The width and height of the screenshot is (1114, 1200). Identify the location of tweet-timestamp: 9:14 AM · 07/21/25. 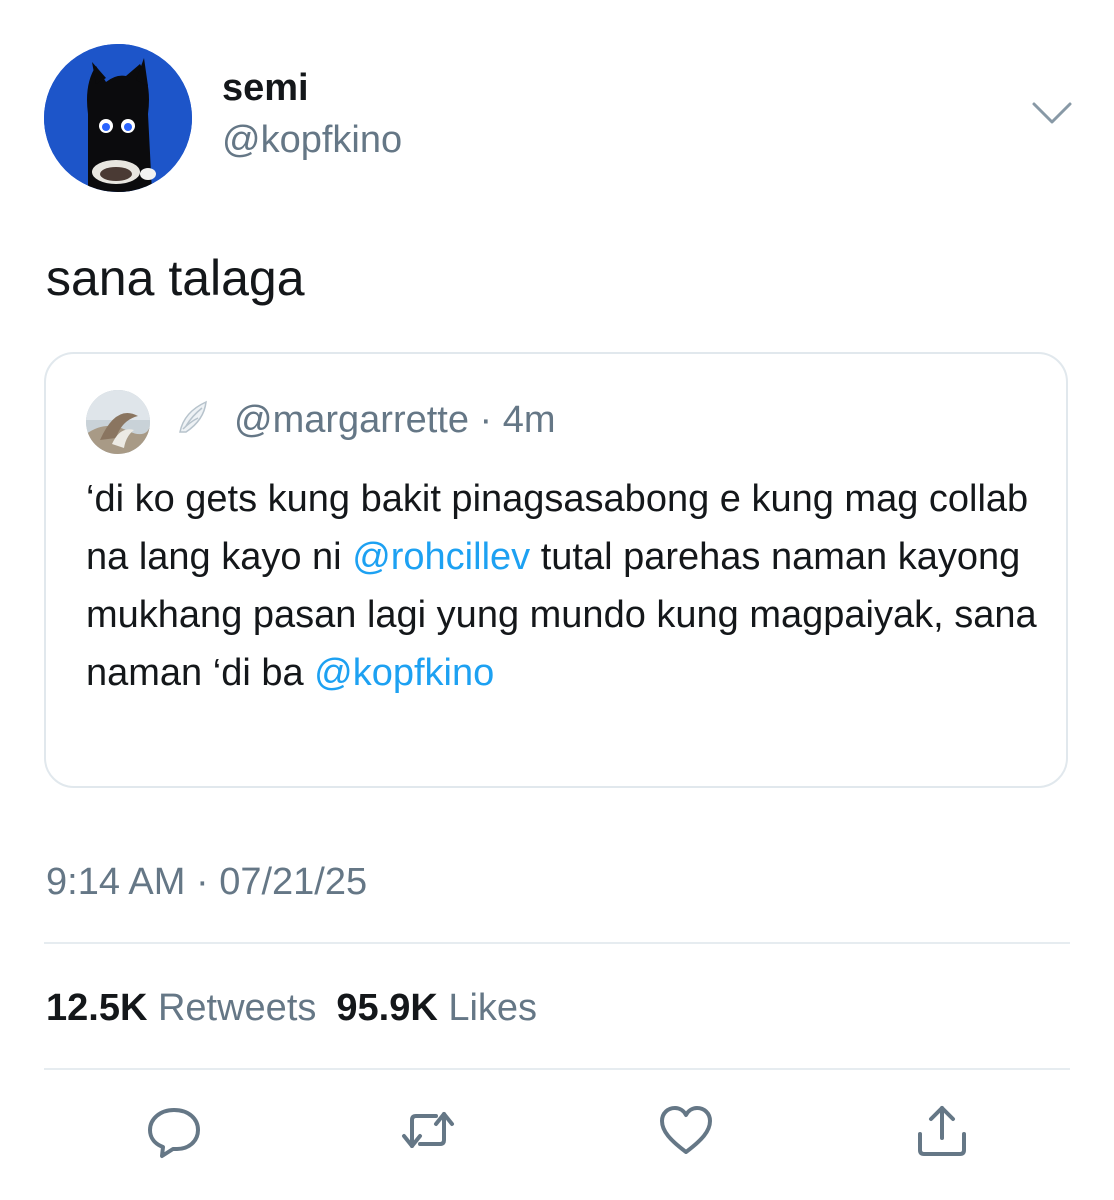
(206, 882).